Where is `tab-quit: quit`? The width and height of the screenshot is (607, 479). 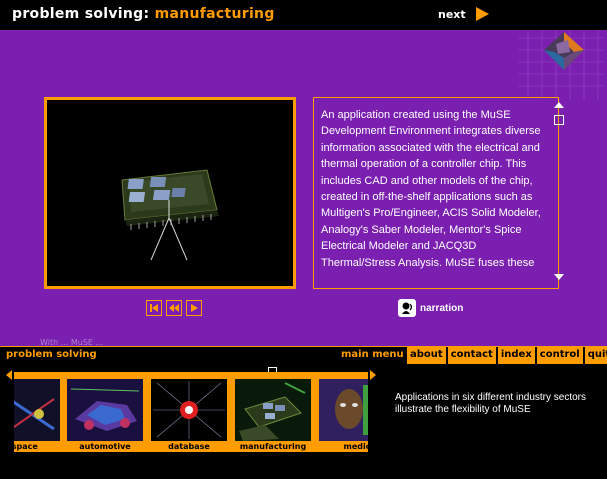 tab-quit: quit is located at coordinates (595, 355).